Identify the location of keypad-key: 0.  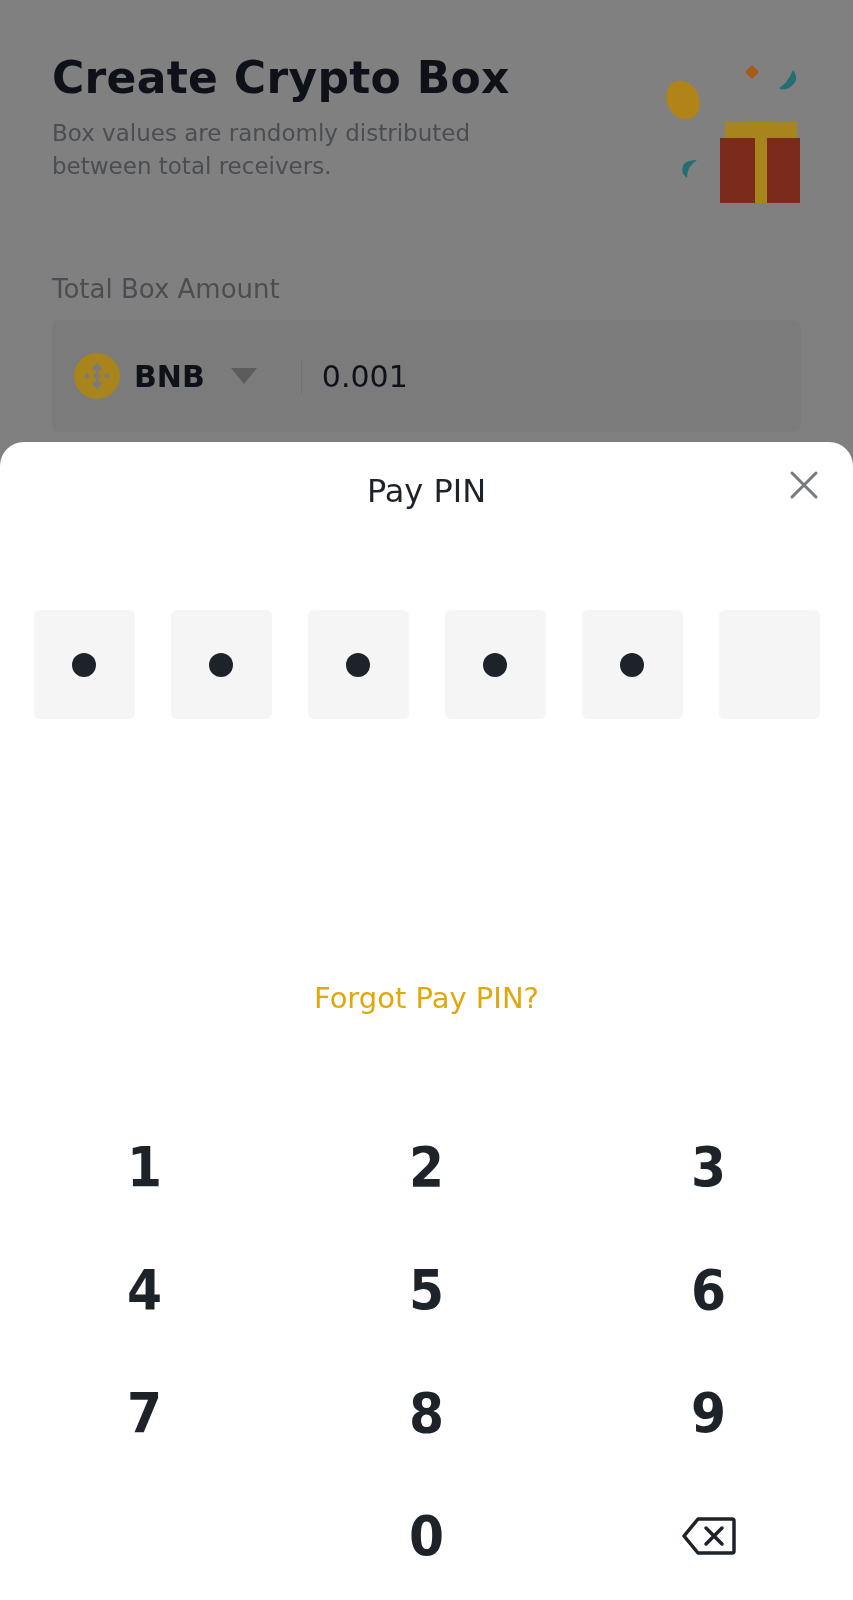
(426, 1535).